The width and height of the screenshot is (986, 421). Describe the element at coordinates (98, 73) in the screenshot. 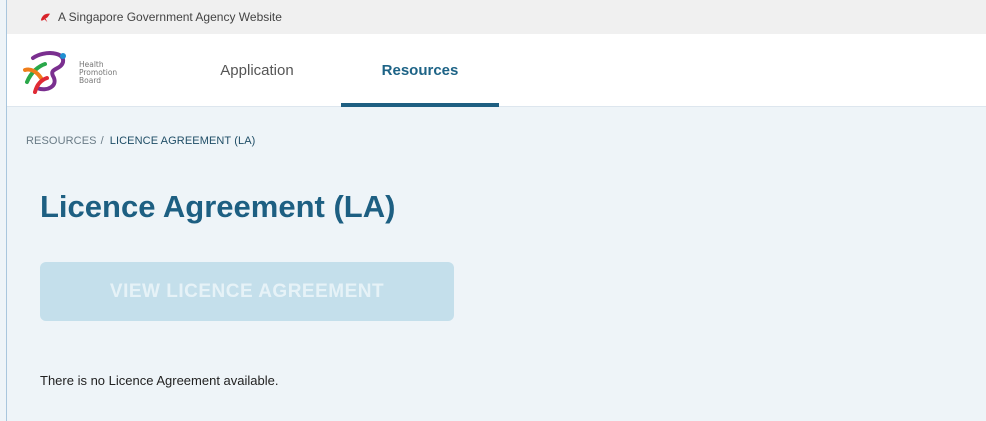

I see `hpb-logo-text: Health Promotion Board` at that location.